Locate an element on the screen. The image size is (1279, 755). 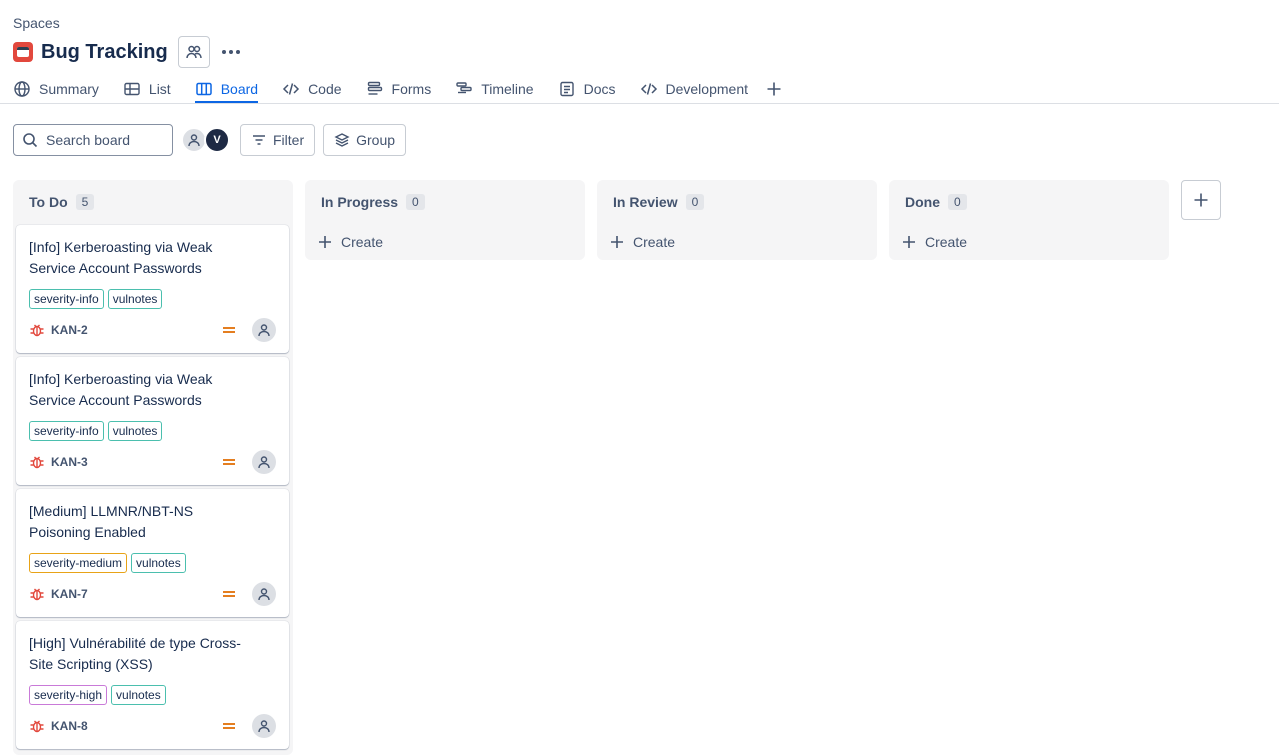
search-box is located at coordinates (93, 140).